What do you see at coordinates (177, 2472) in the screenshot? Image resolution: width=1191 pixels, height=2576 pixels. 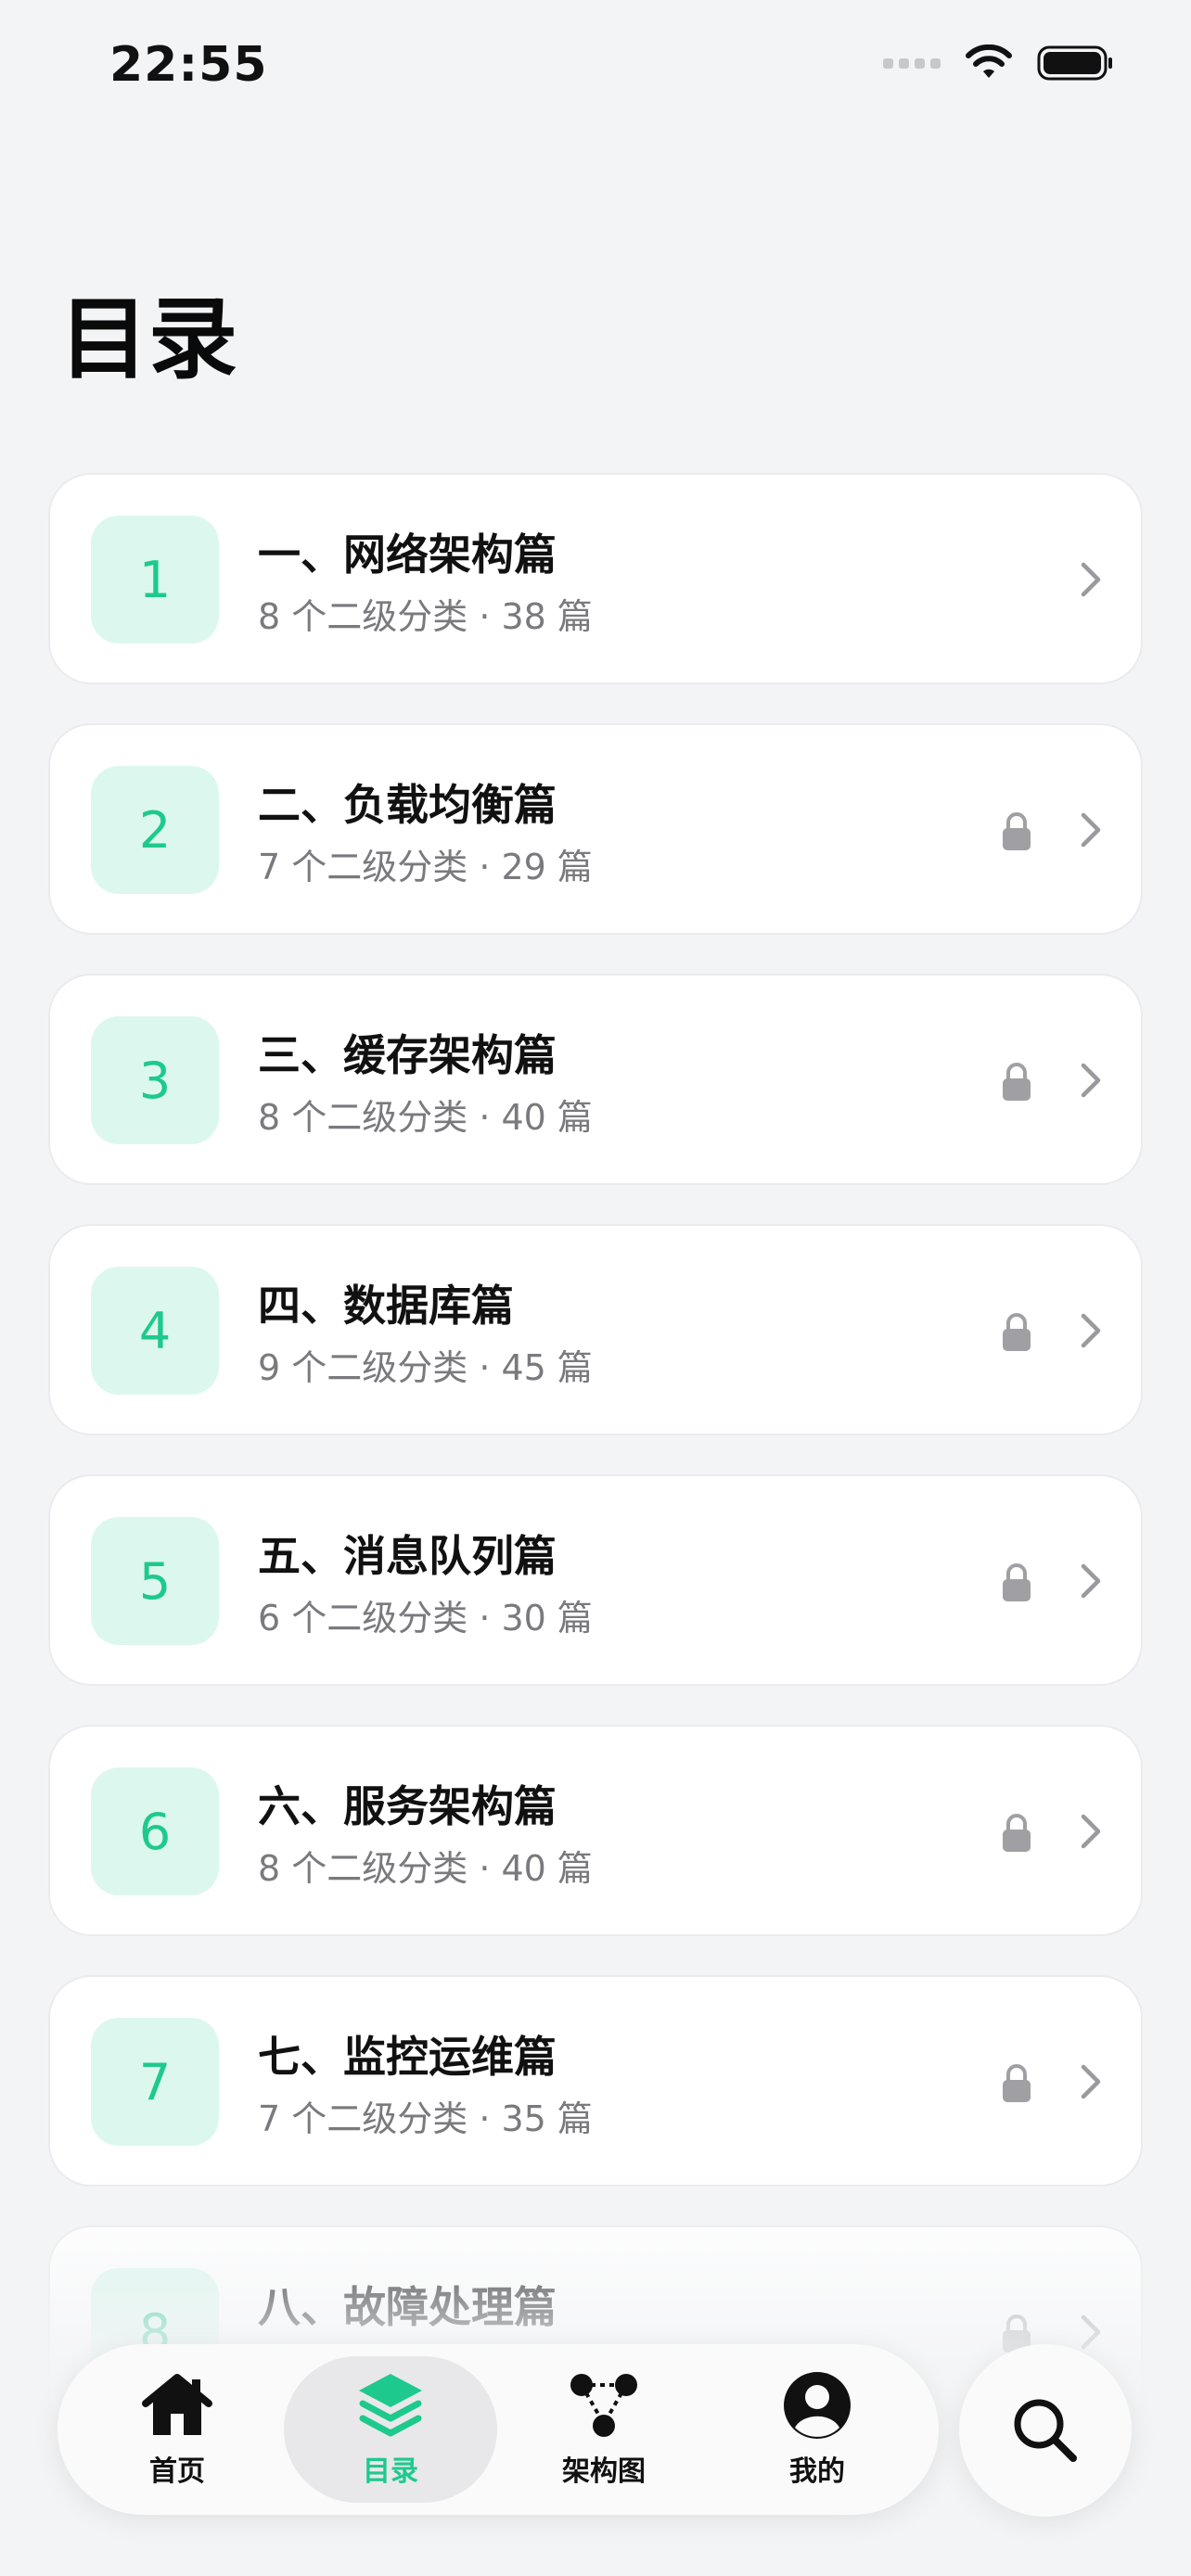 I see `tab-home-label: 首页` at bounding box center [177, 2472].